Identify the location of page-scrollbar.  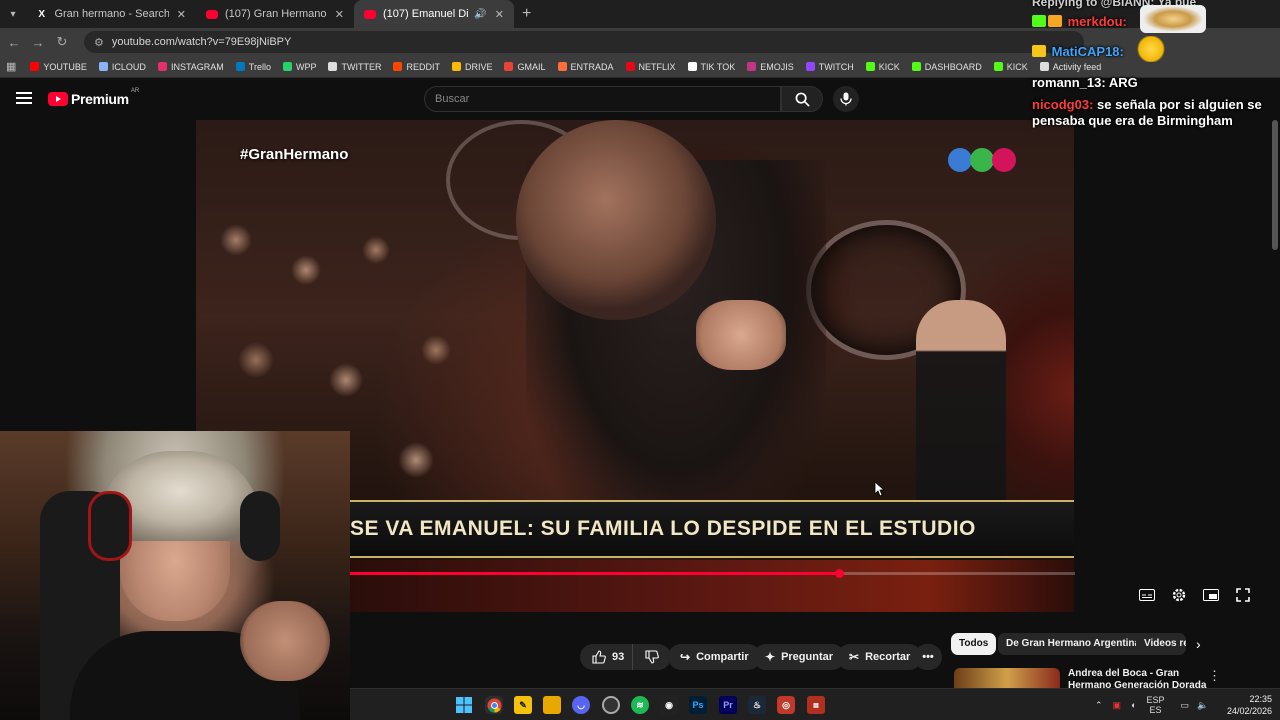
(1275, 185).